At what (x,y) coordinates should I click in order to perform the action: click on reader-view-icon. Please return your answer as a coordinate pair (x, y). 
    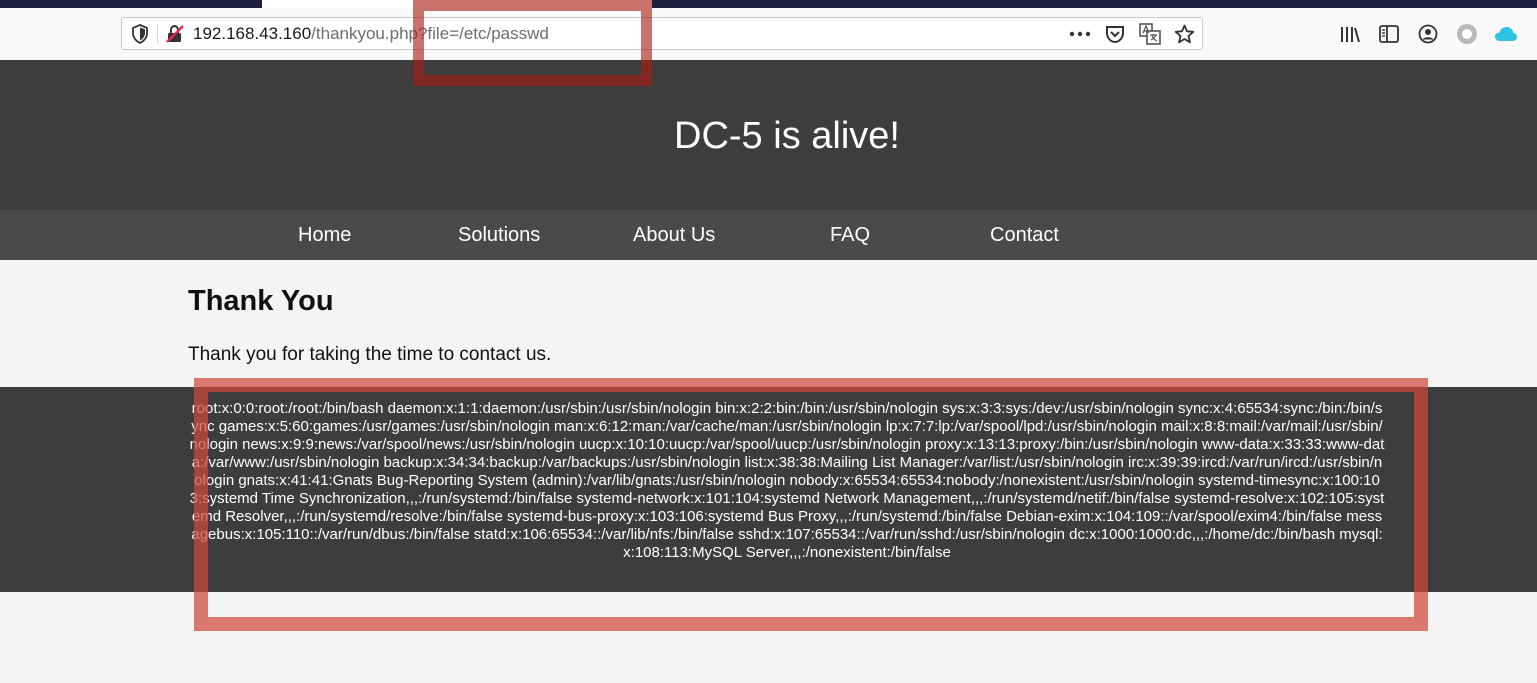
    Looking at the image, I should click on (1389, 34).